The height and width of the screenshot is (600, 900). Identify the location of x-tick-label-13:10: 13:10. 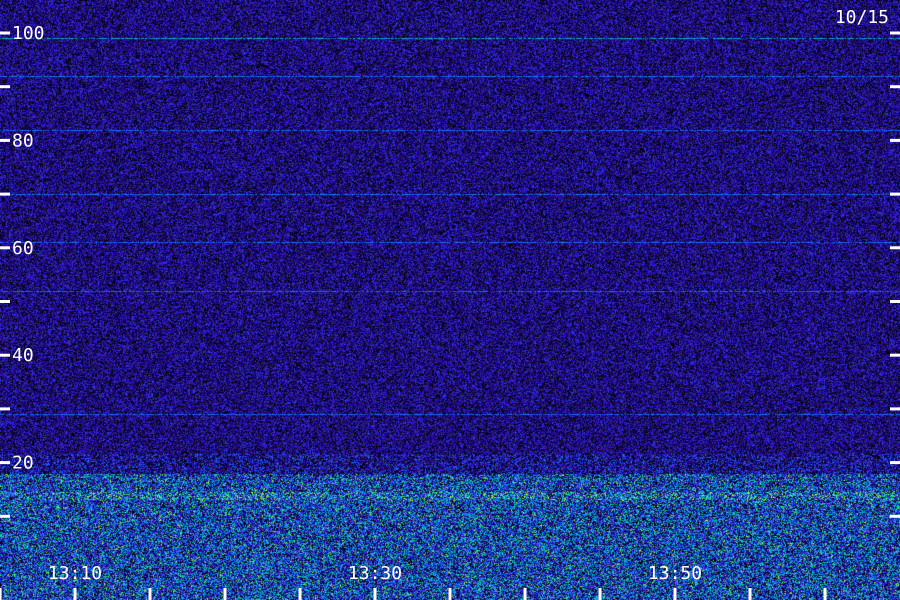
(75, 573).